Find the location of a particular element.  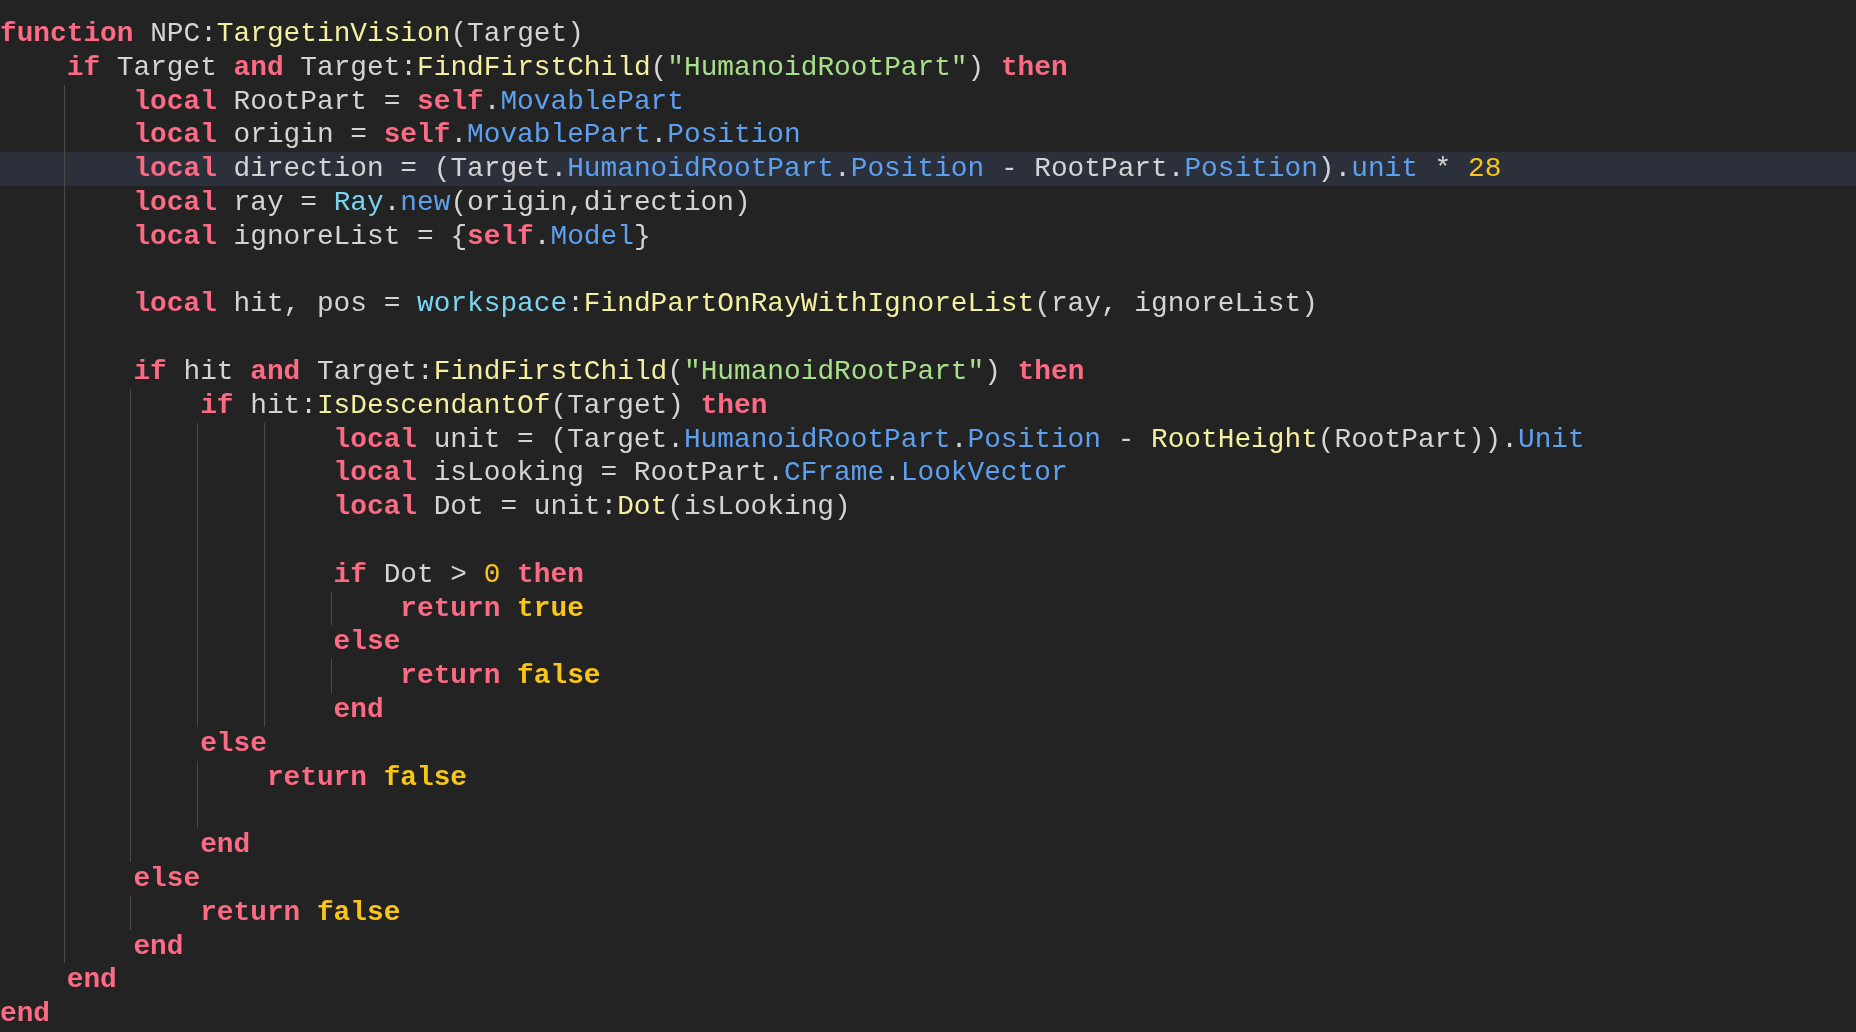

code-line: local RootPart = self.MovablePart is located at coordinates (408, 101).